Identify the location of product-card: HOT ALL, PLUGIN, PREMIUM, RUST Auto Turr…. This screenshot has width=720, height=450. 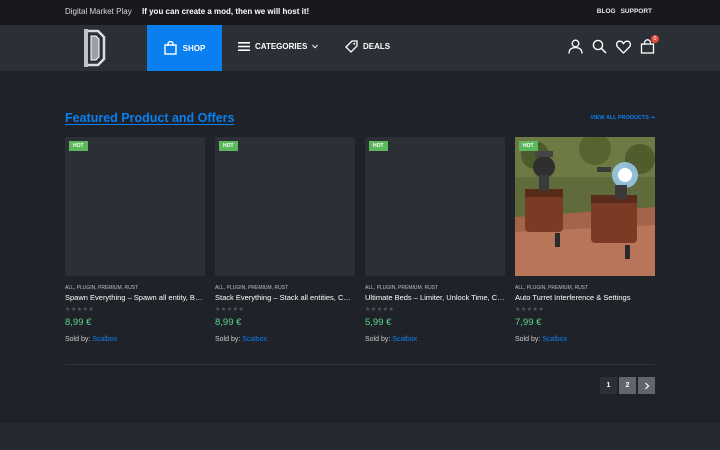
(585, 244).